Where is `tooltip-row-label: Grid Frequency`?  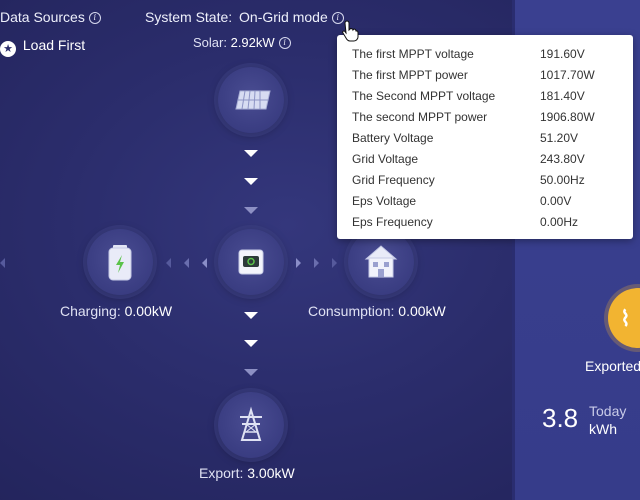
tooltip-row-label: Grid Frequency is located at coordinates (393, 180).